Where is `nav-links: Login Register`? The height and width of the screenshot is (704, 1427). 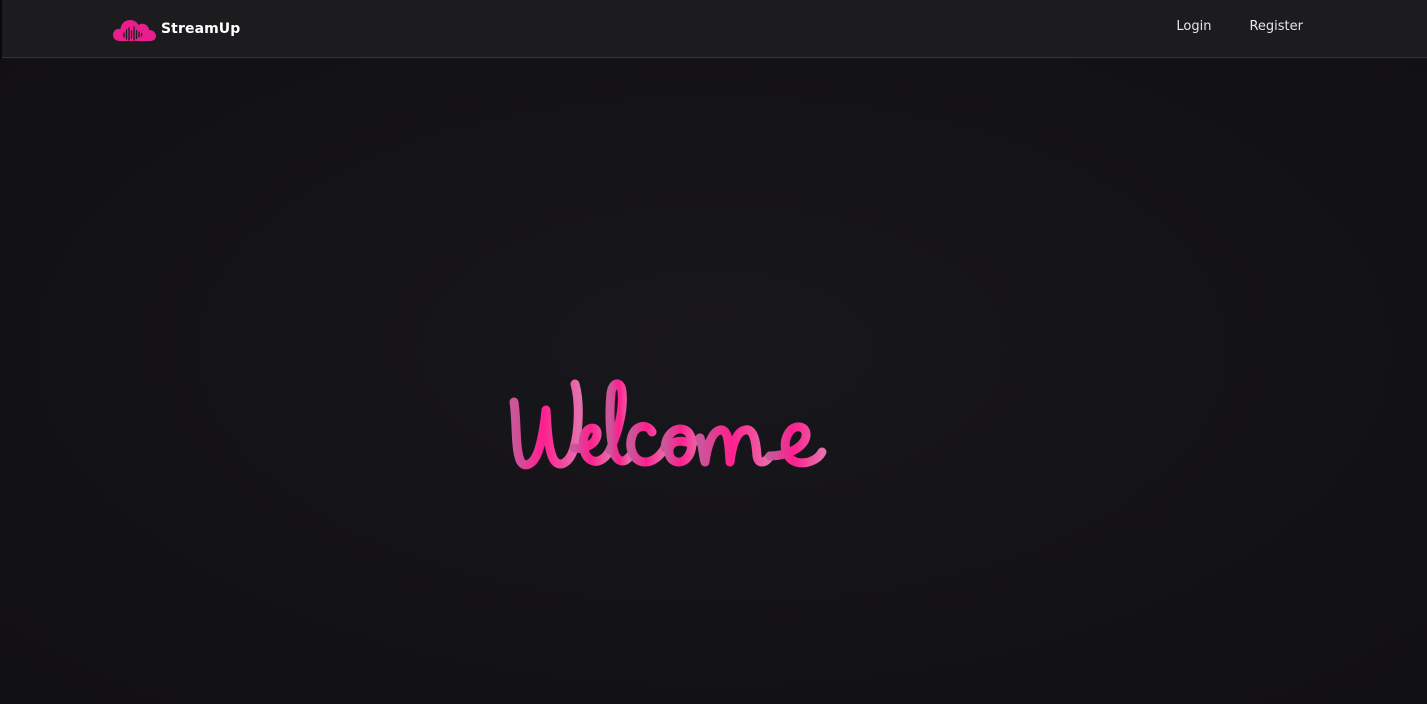 nav-links: Login Register is located at coordinates (1239, 26).